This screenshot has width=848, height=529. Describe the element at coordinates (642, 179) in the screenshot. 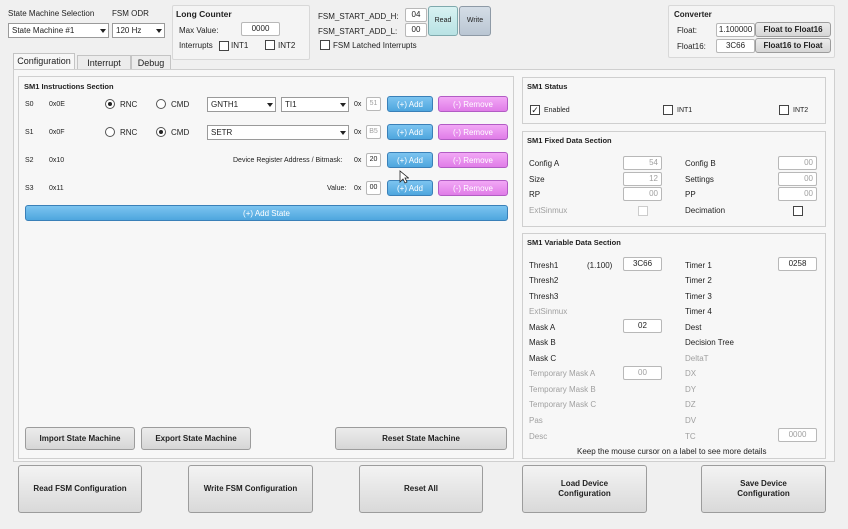

I see `size-input: 12` at that location.